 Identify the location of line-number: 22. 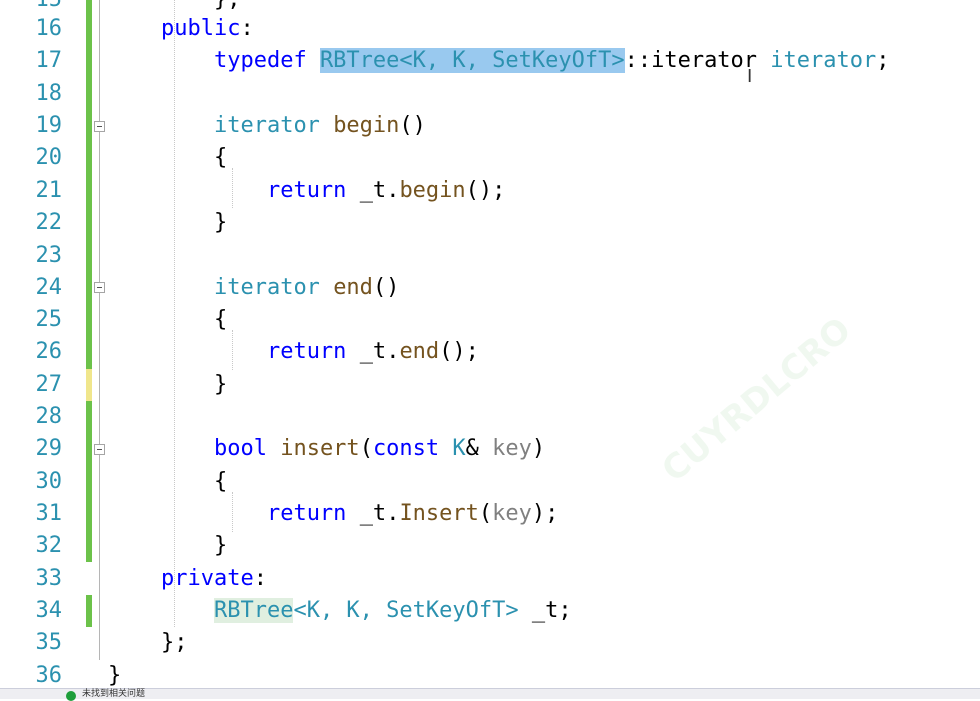
(49, 222).